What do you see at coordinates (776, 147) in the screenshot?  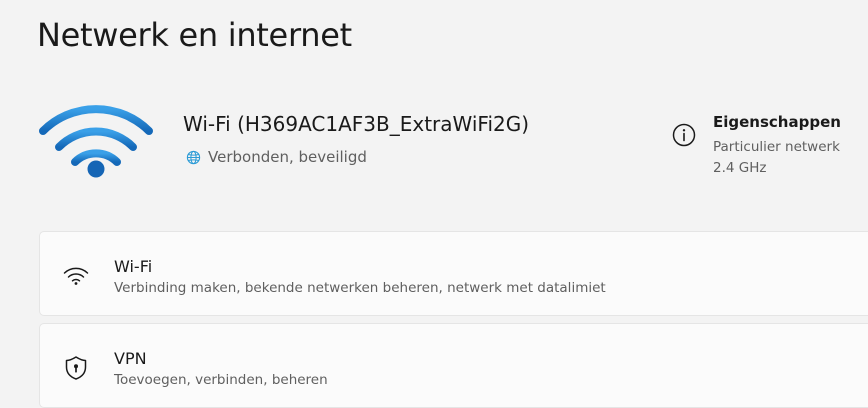 I see `network-profile-type: Particulier netwerk` at bounding box center [776, 147].